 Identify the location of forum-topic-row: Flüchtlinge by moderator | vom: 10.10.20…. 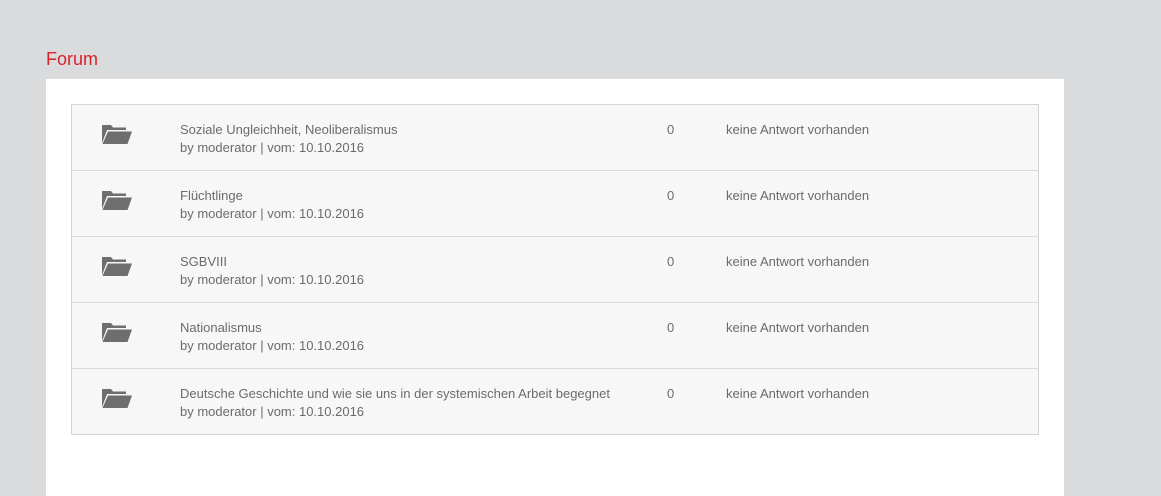
(555, 203).